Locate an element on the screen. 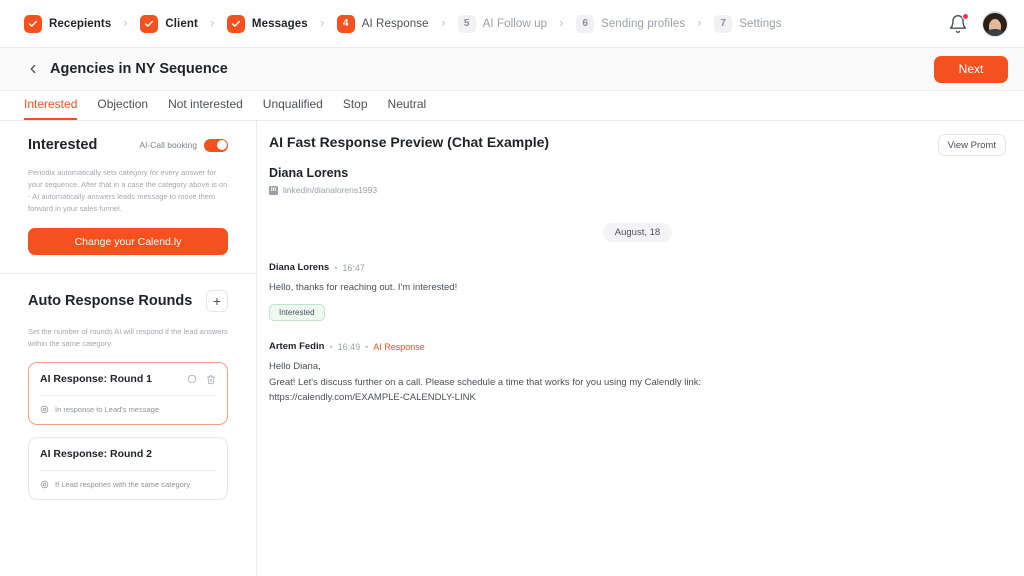 This screenshot has height=576, width=1024. contact-subline: in linkedin/dianalorens1993 is located at coordinates (646, 190).